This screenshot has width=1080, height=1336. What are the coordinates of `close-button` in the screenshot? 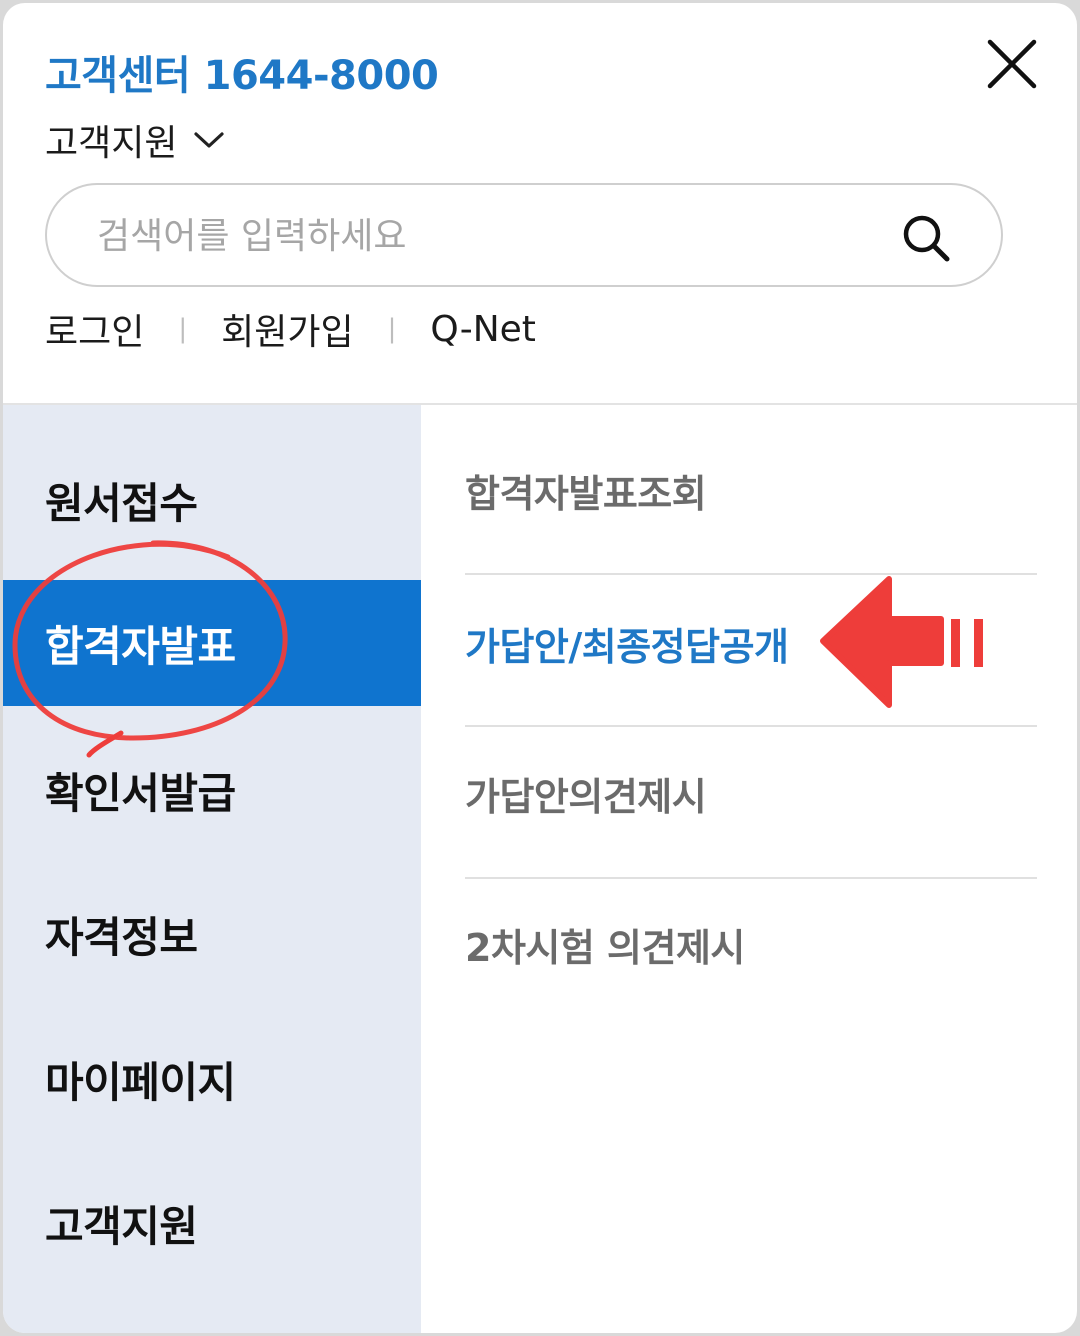 It's located at (1012, 64).